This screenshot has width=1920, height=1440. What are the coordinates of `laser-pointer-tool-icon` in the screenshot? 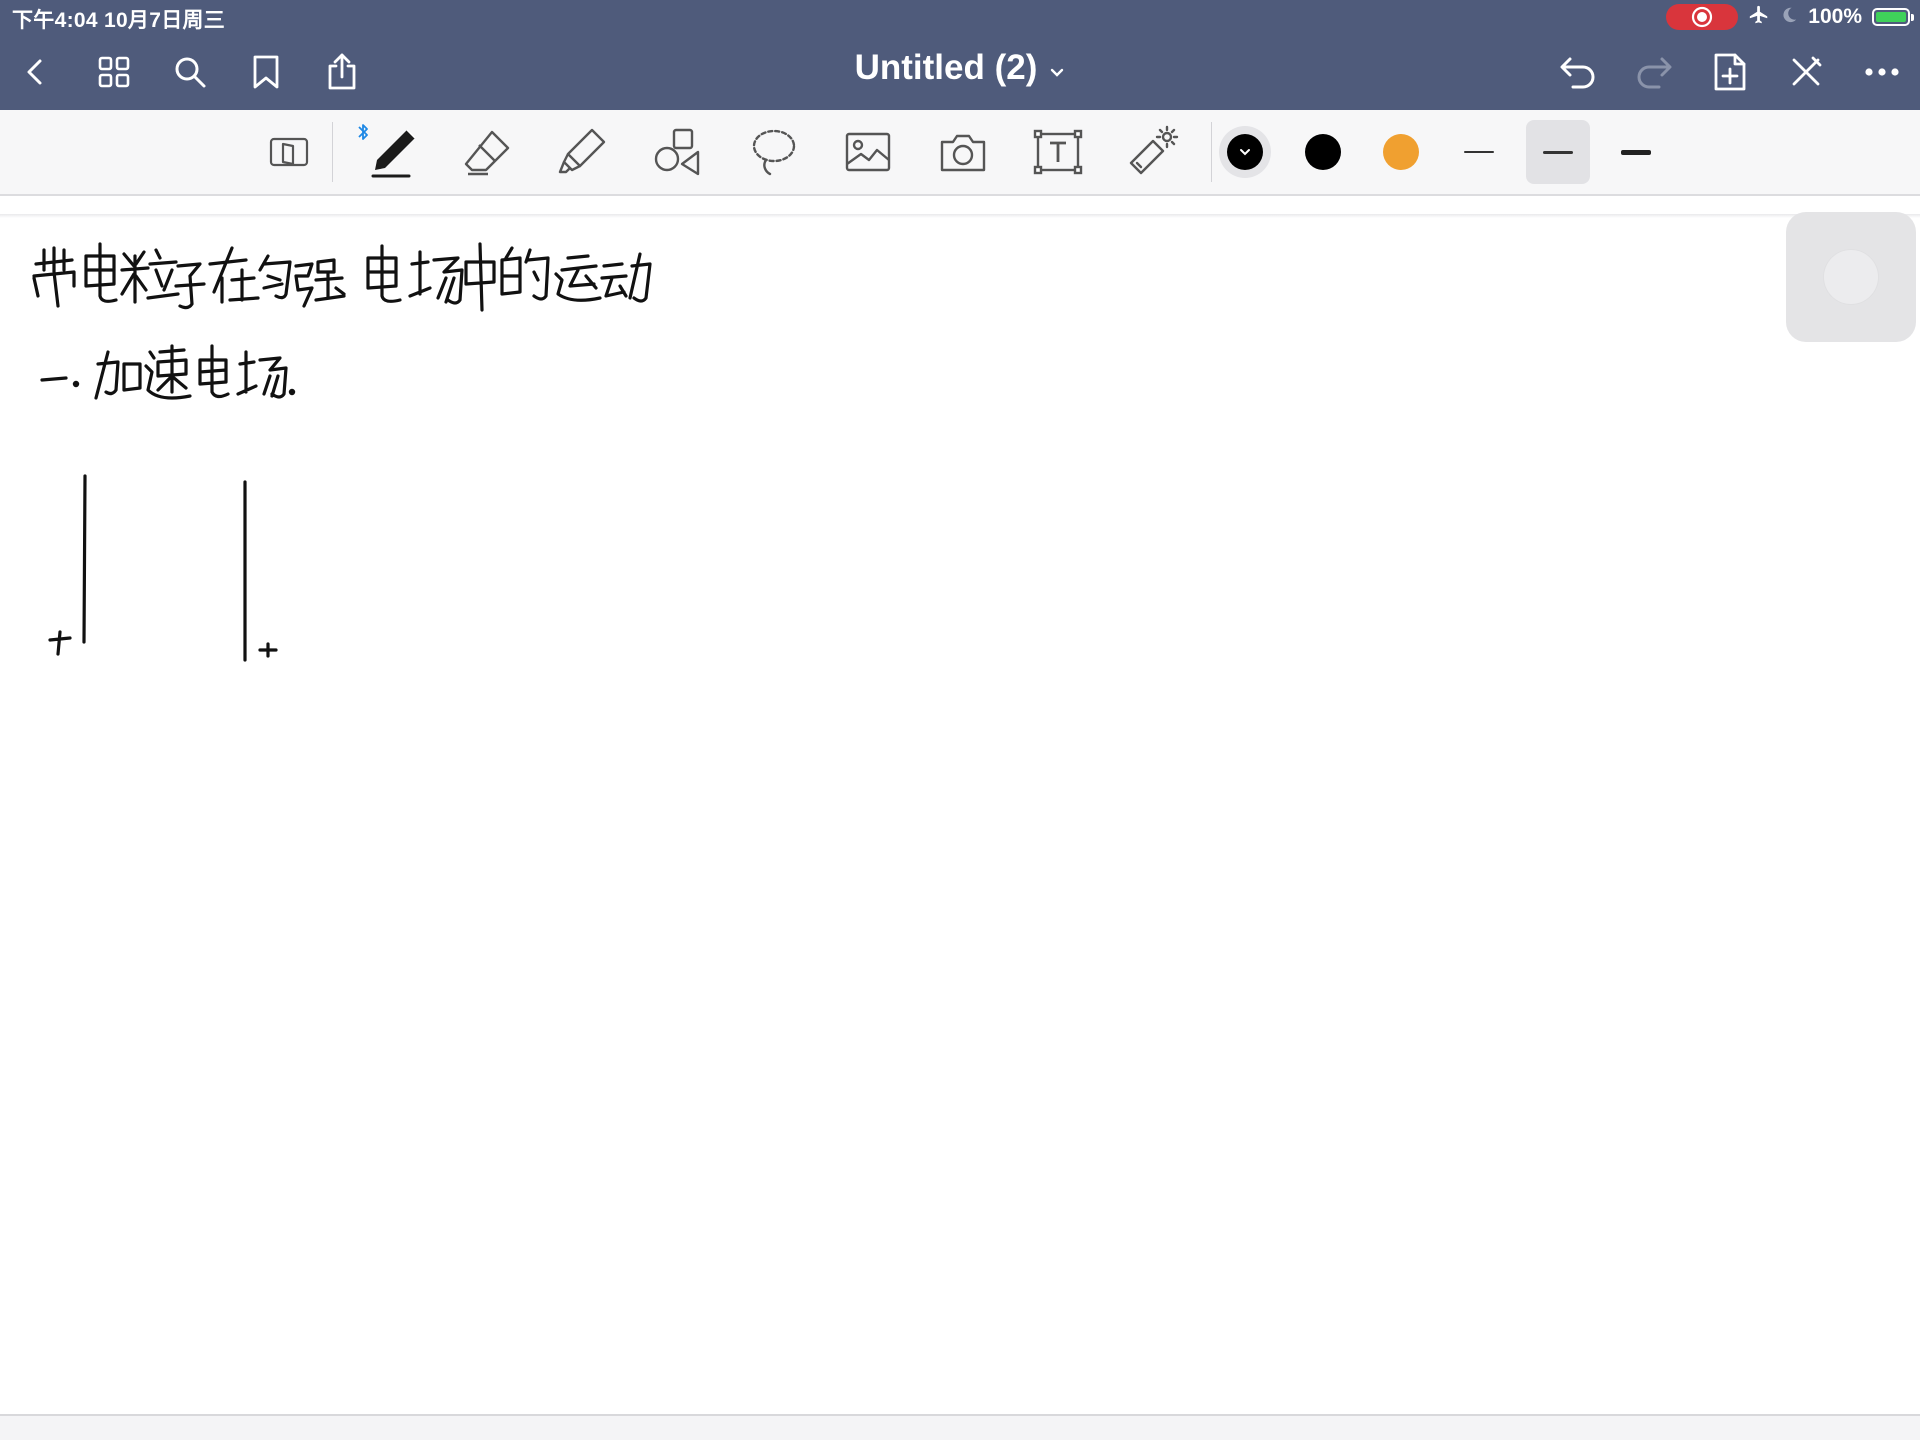 It's located at (1152, 152).